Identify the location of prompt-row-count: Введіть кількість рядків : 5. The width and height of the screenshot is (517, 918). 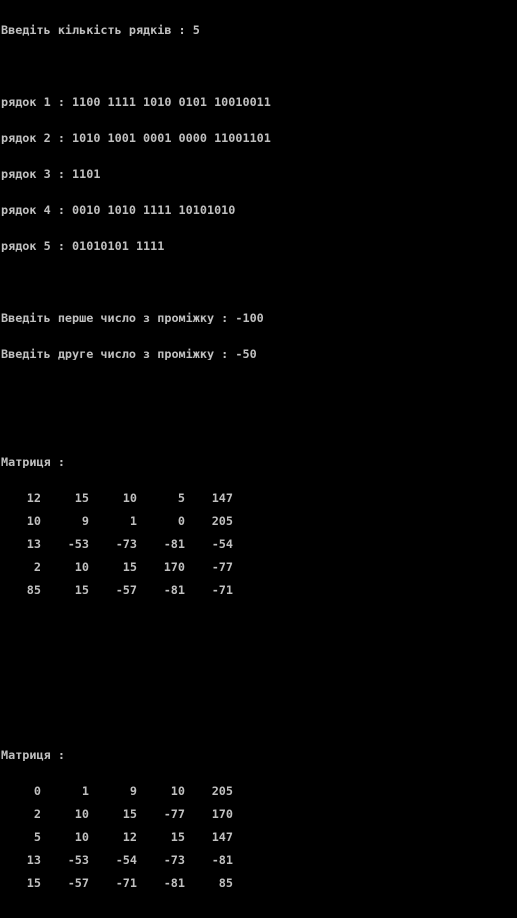
(100, 30).